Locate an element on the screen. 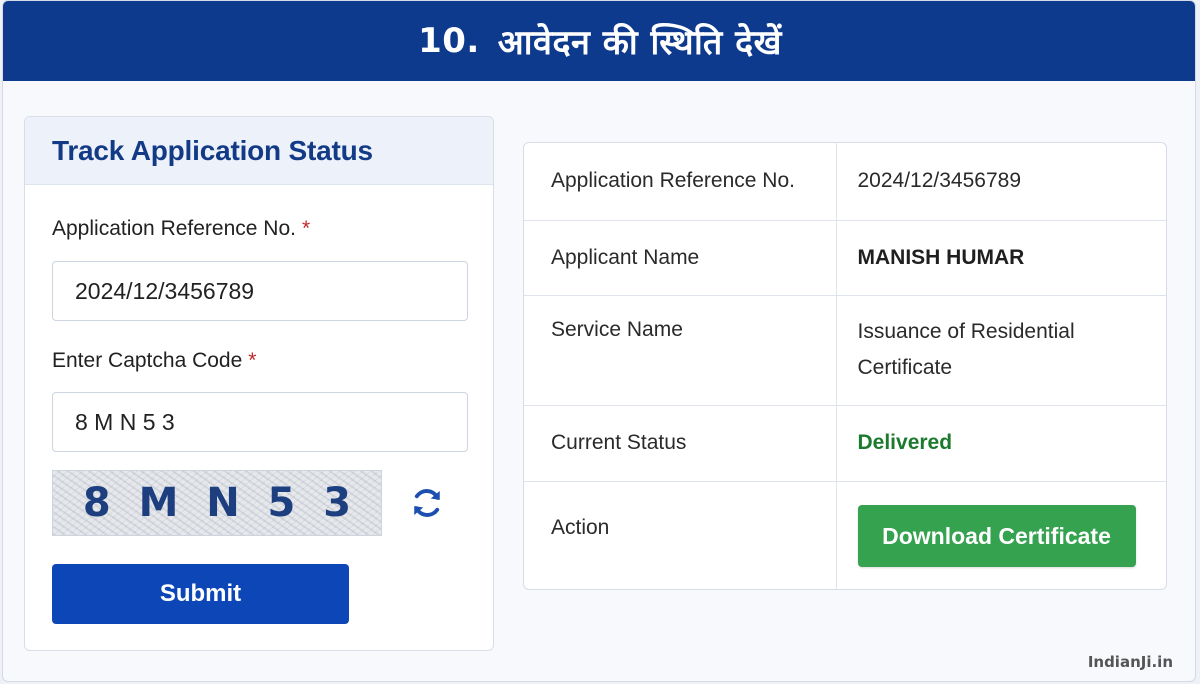  table-row: Current Status Delivered is located at coordinates (845, 443).